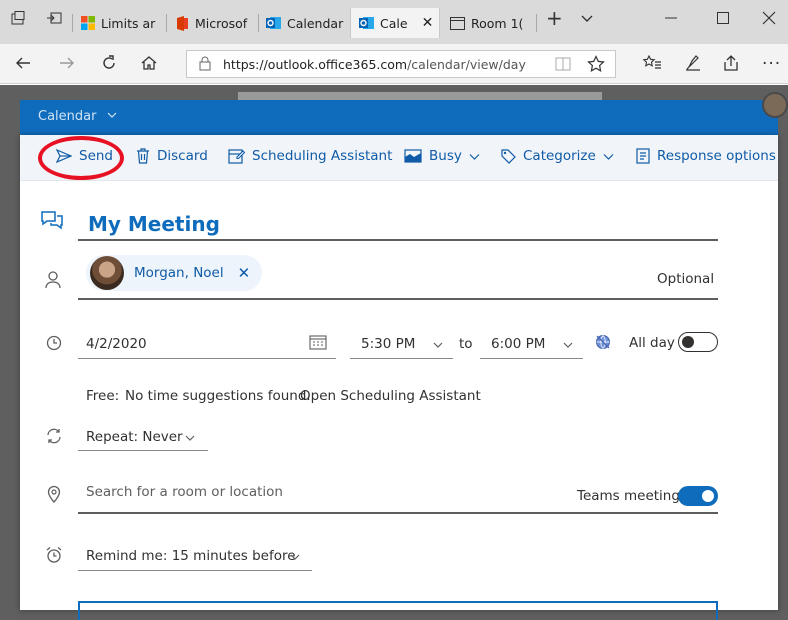  Describe the element at coordinates (195, 570) in the screenshot. I see `reminder-underline` at that location.